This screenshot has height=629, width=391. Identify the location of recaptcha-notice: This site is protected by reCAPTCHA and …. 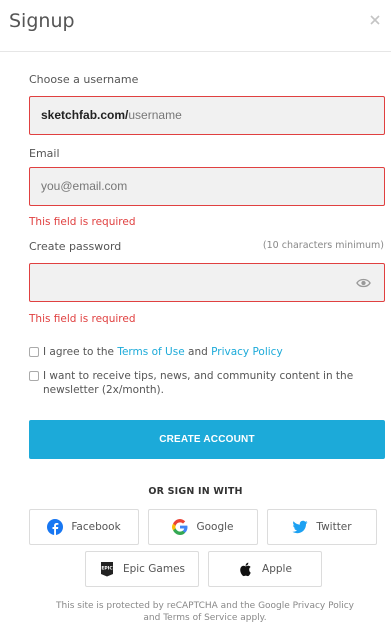
(205, 612).